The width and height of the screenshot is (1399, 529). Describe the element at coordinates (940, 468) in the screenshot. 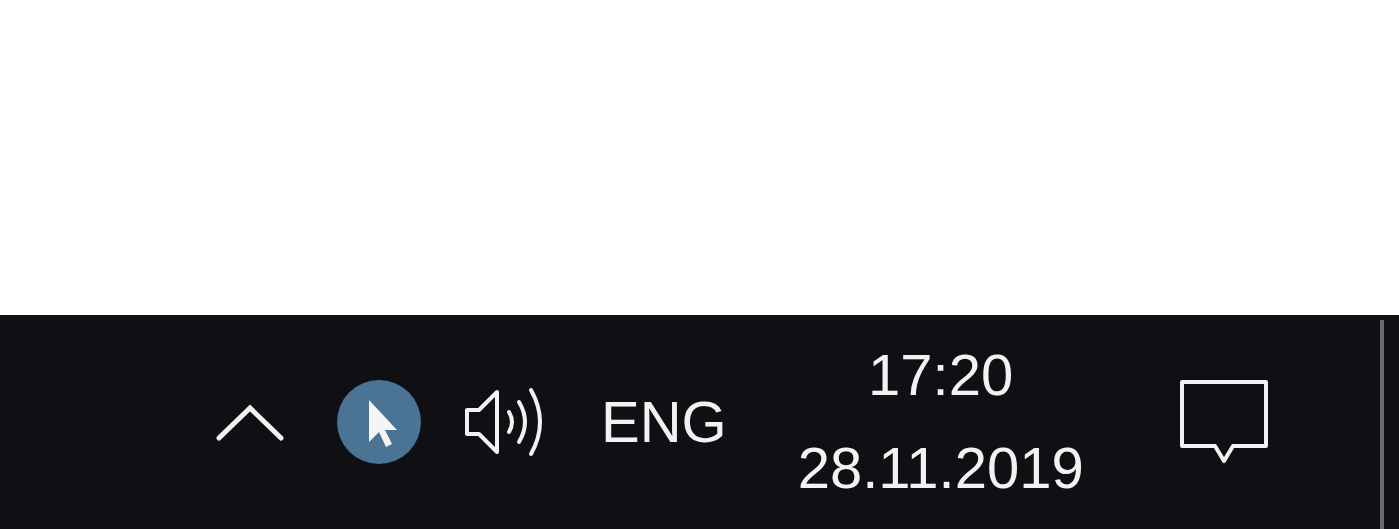

I see `date-text: 28.11.2019` at that location.